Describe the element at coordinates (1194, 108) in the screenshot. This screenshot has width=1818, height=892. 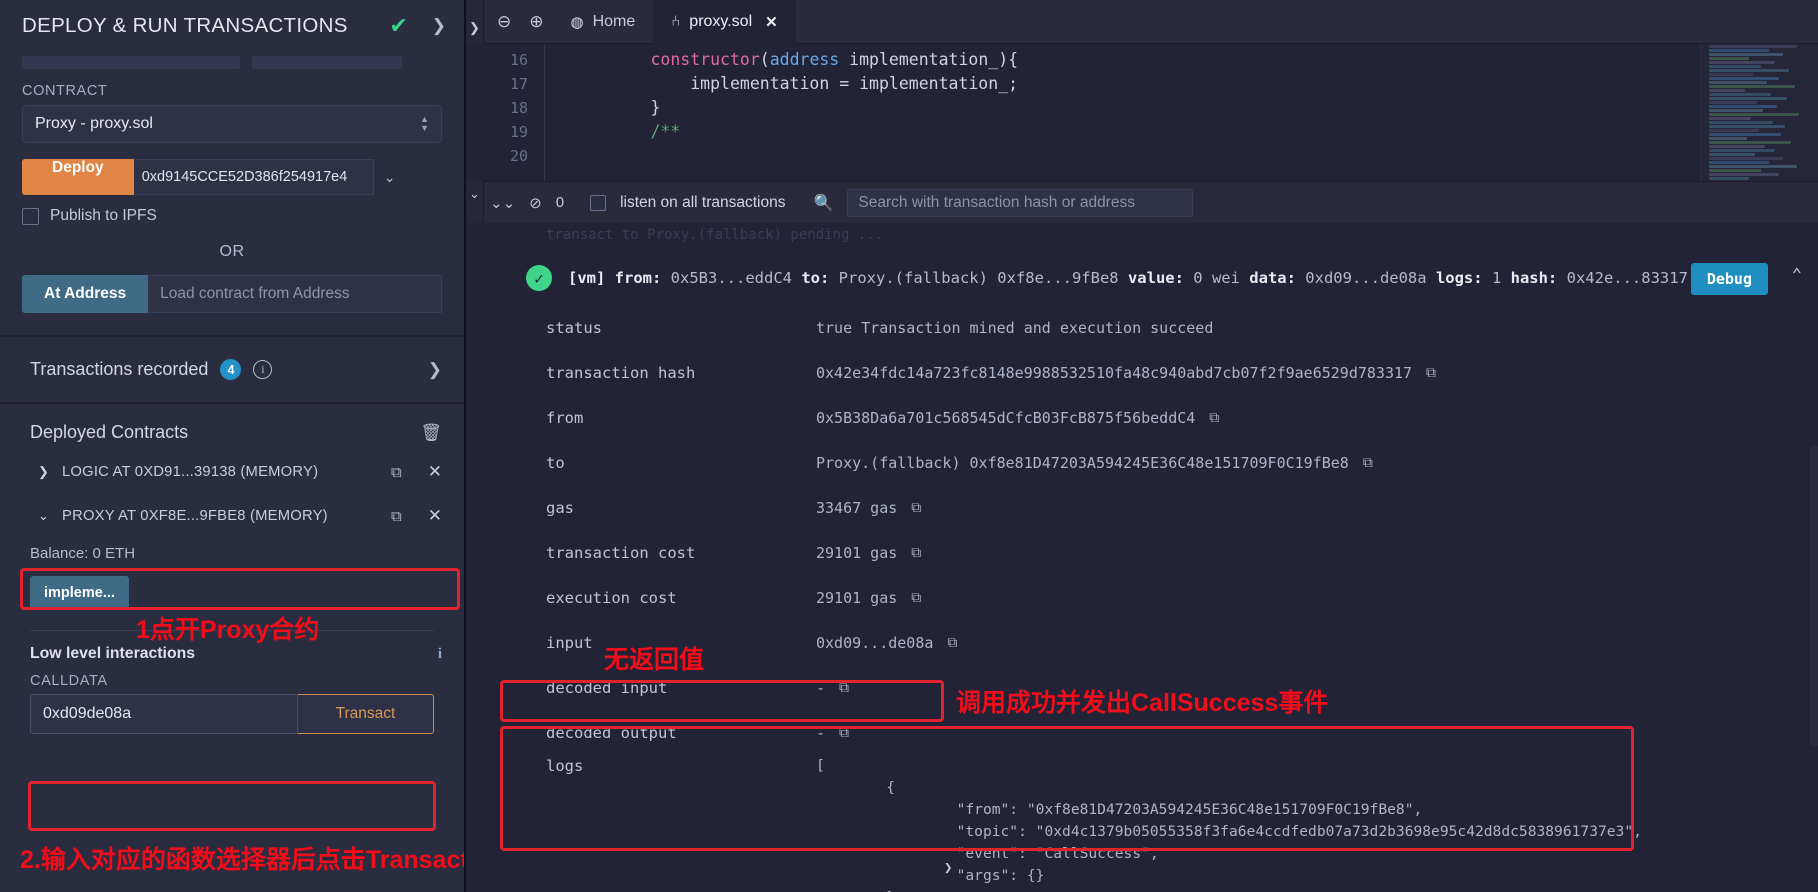
I see `code-line: }` at that location.